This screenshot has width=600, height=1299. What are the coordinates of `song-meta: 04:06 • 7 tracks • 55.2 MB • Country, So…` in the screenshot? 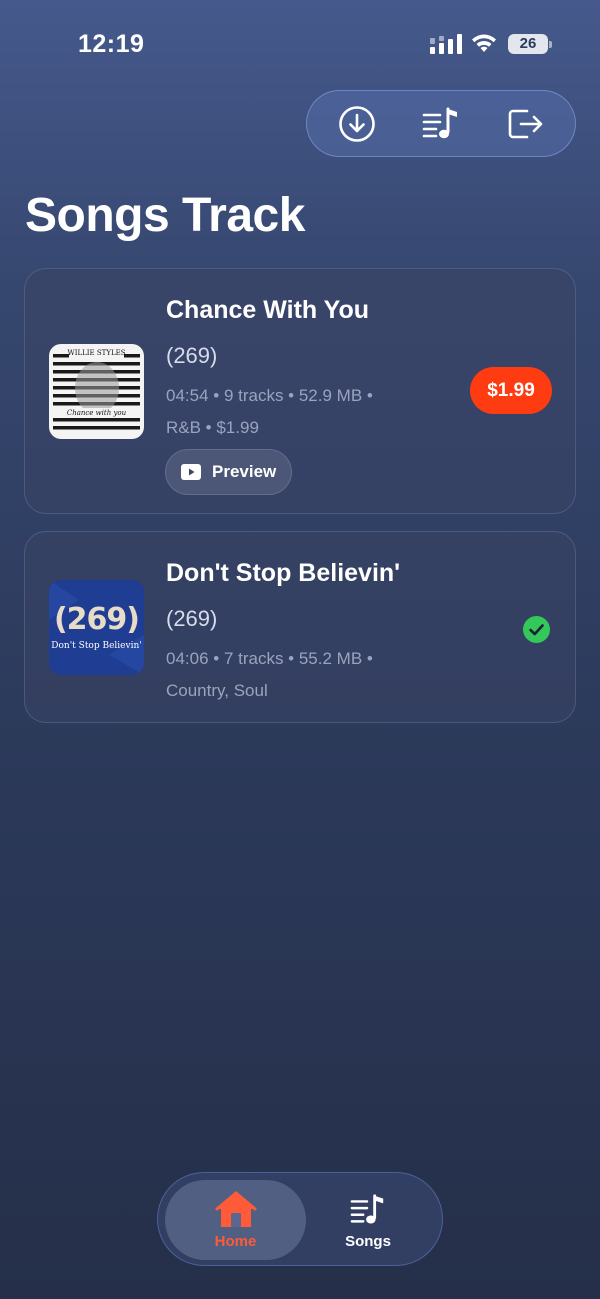 It's located at (301, 675).